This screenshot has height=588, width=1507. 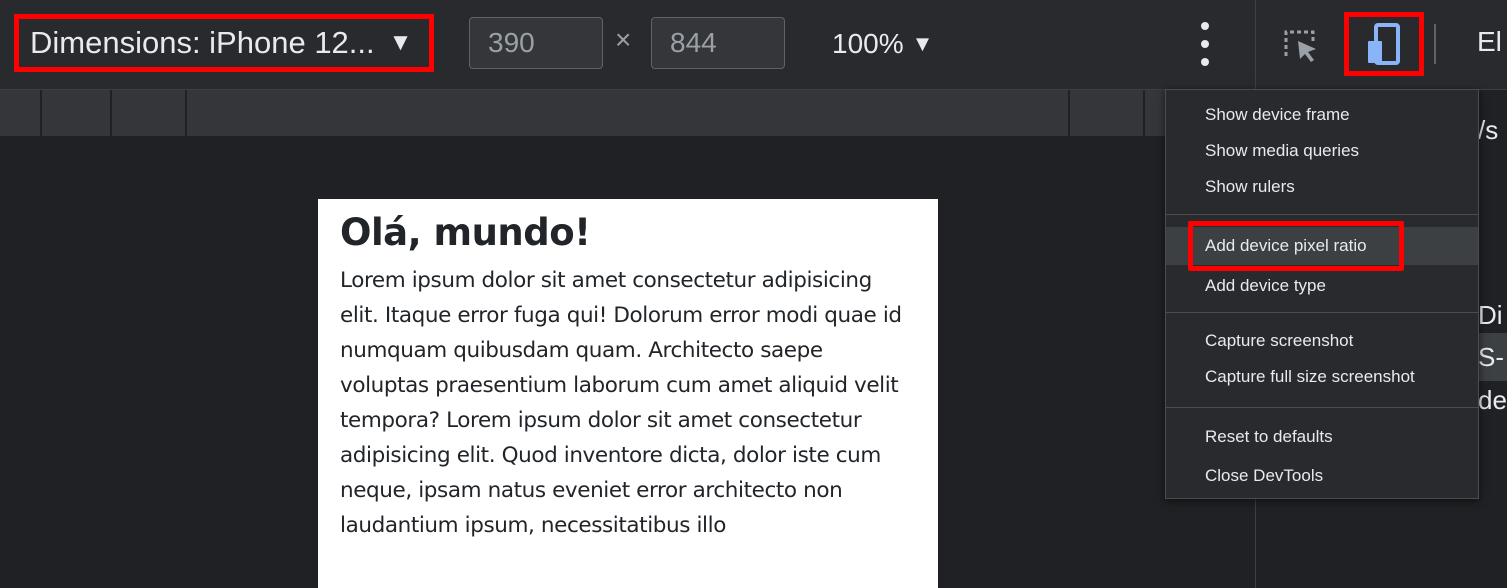 What do you see at coordinates (1491, 357) in the screenshot?
I see `side-fragment: S-` at bounding box center [1491, 357].